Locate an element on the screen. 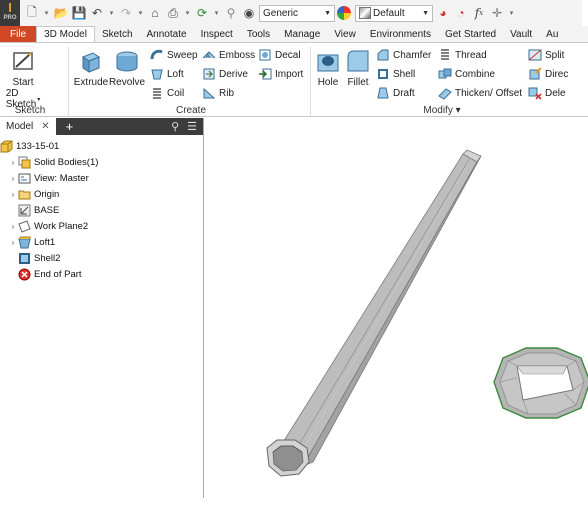 The width and height of the screenshot is (588, 519). tab-sketch: Sketch is located at coordinates (117, 34).